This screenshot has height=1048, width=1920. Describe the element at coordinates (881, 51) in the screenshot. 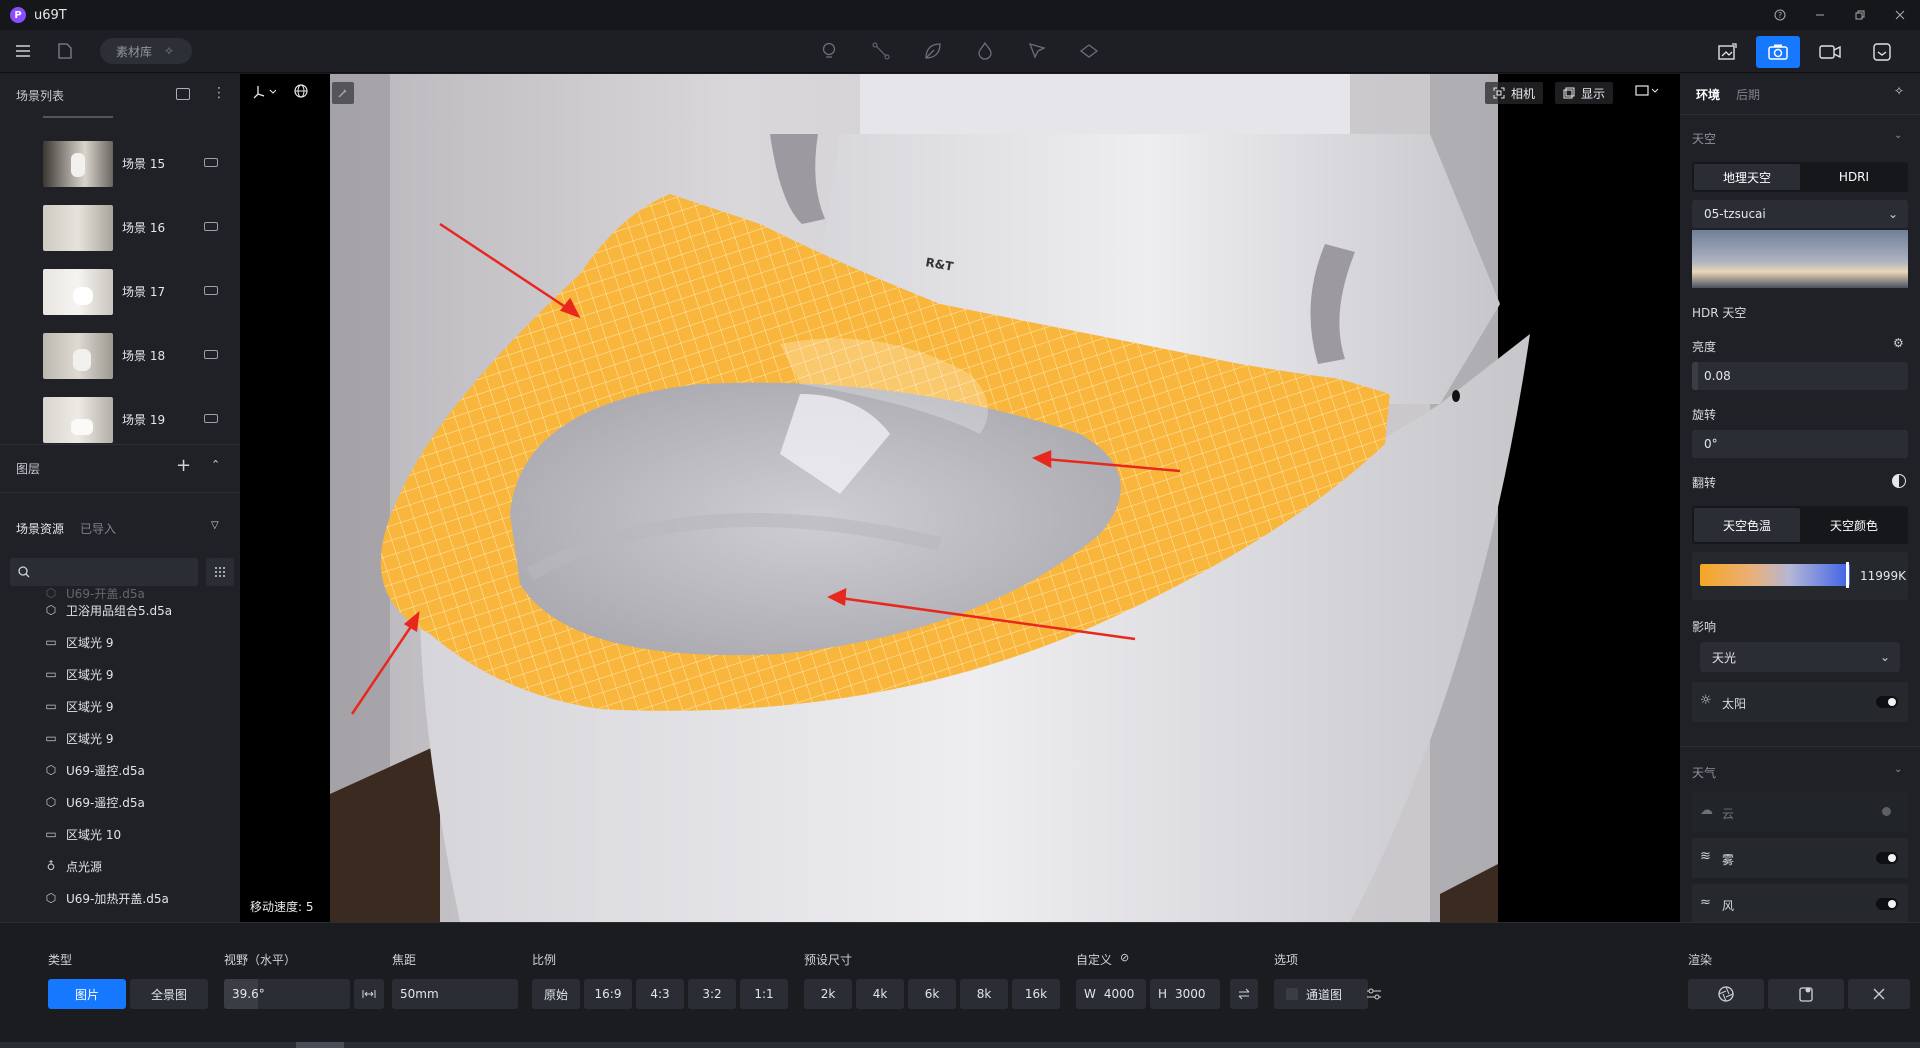

I see `path-icon` at that location.